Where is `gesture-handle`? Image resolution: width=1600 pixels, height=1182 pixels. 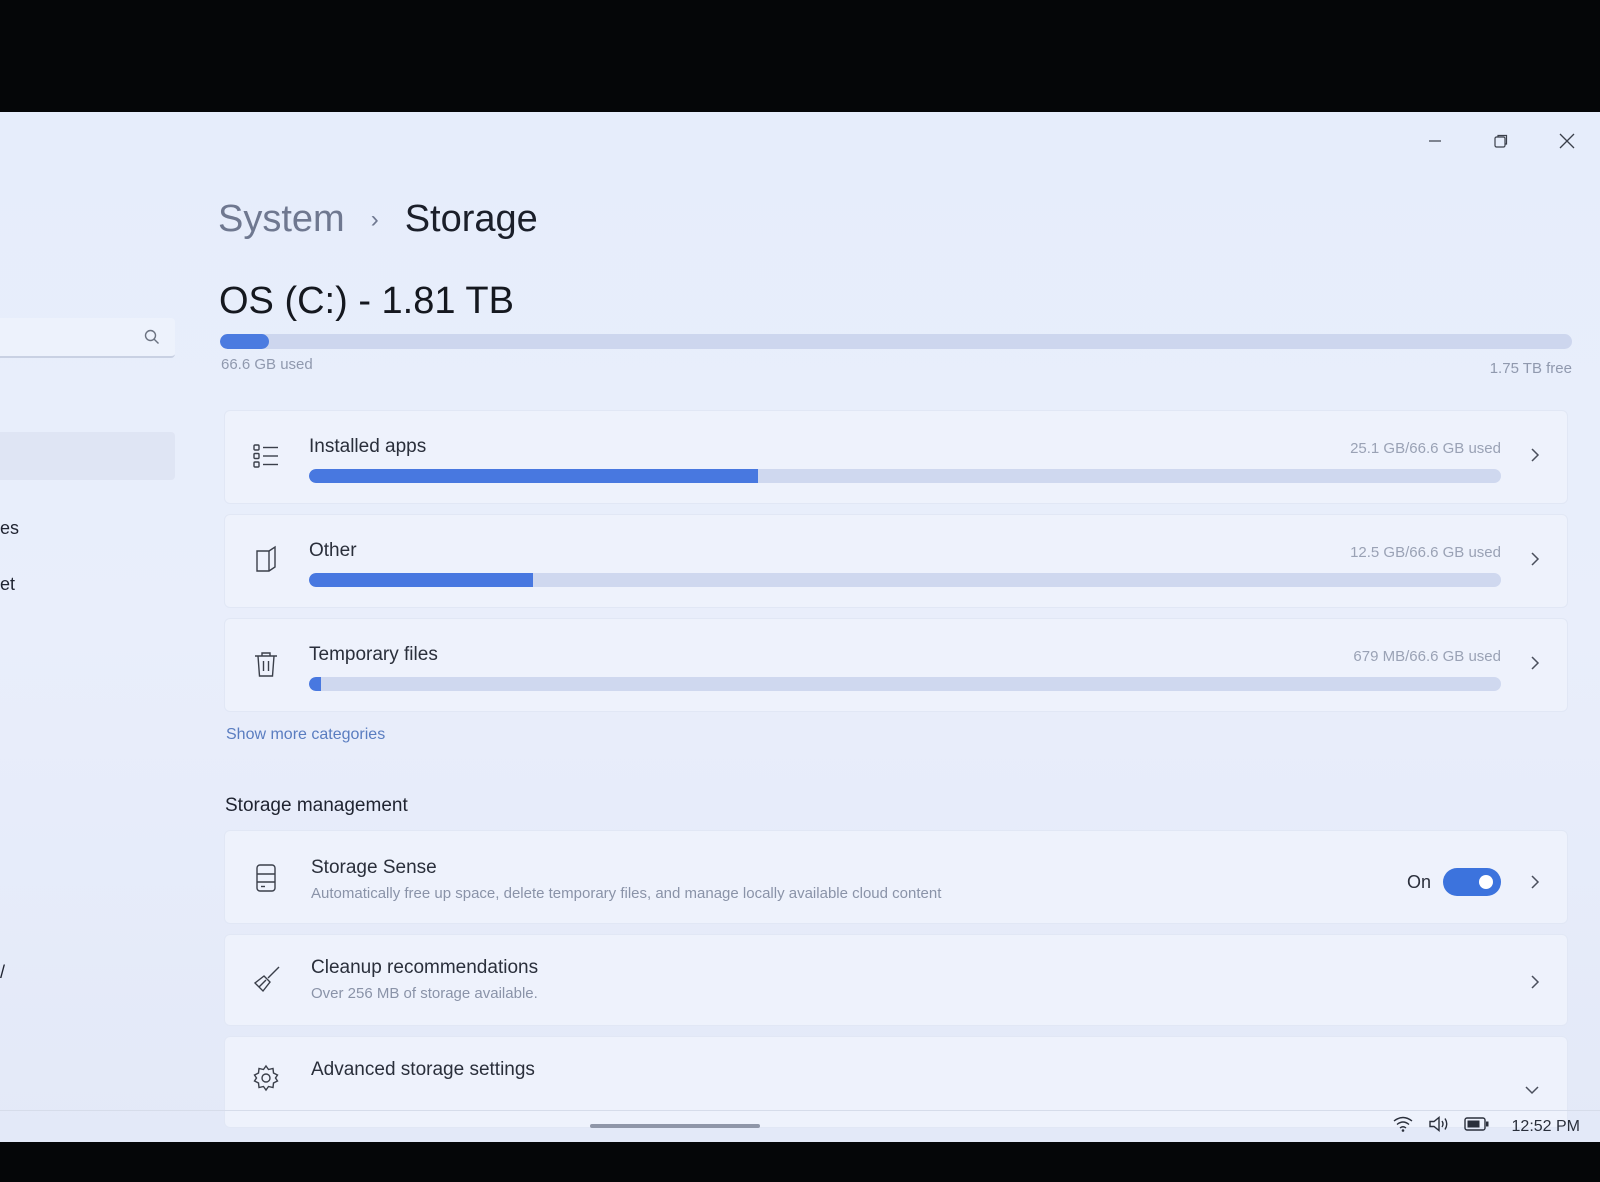
gesture-handle is located at coordinates (675, 1126).